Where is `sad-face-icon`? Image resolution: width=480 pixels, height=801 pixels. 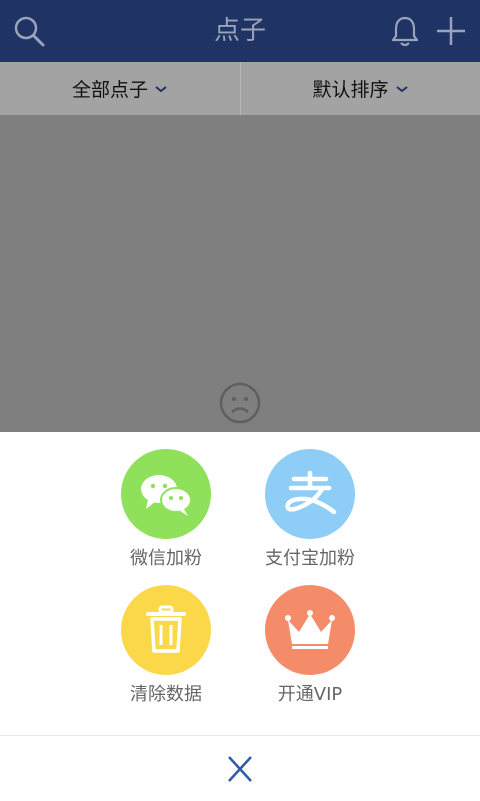
sad-face-icon is located at coordinates (240, 403).